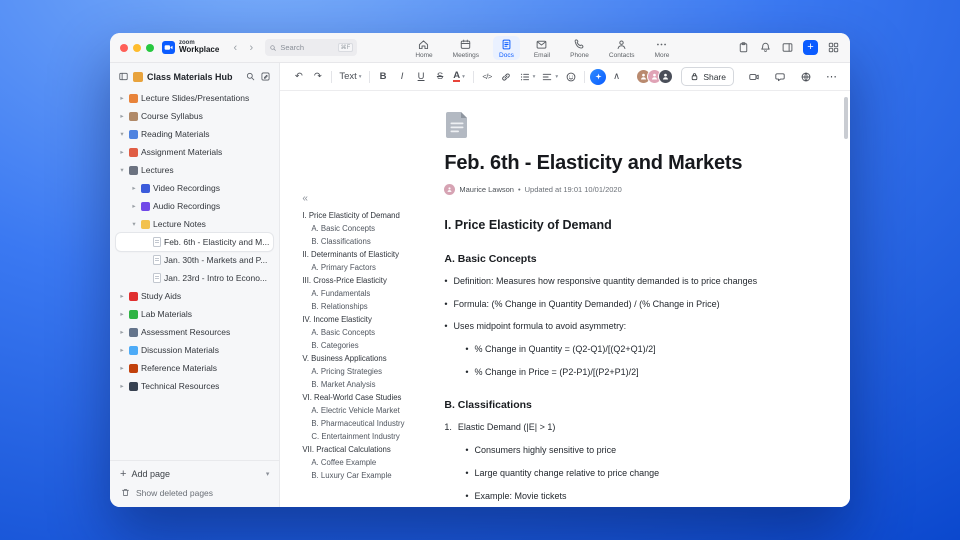 The width and height of the screenshot is (960, 540). I want to click on undo-button: ↶, so click(298, 77).